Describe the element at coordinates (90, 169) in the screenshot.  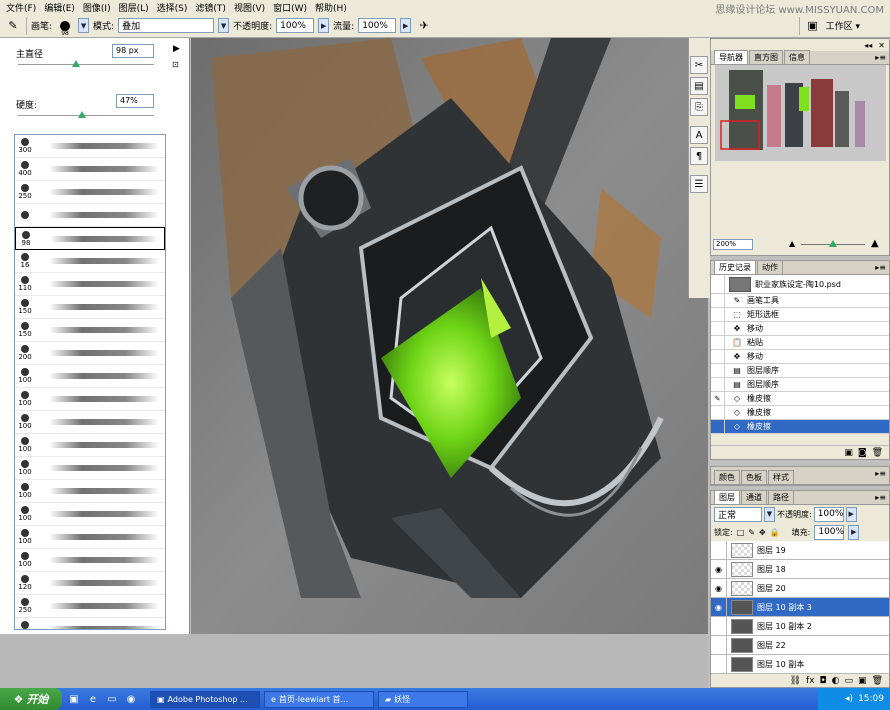
I see `brush-preset: 400` at that location.